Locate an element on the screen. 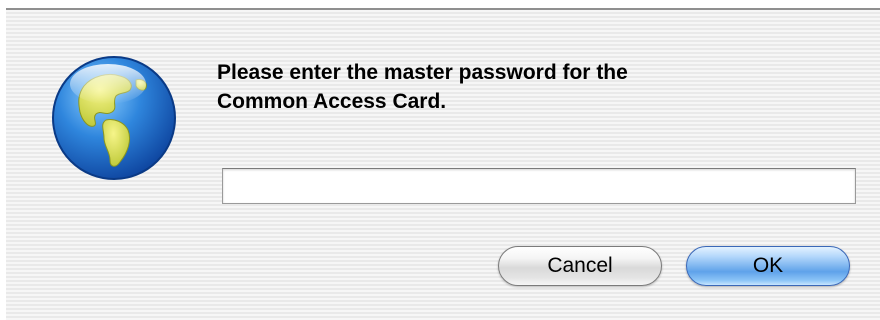 This screenshot has height=320, width=880. password-input is located at coordinates (539, 186).